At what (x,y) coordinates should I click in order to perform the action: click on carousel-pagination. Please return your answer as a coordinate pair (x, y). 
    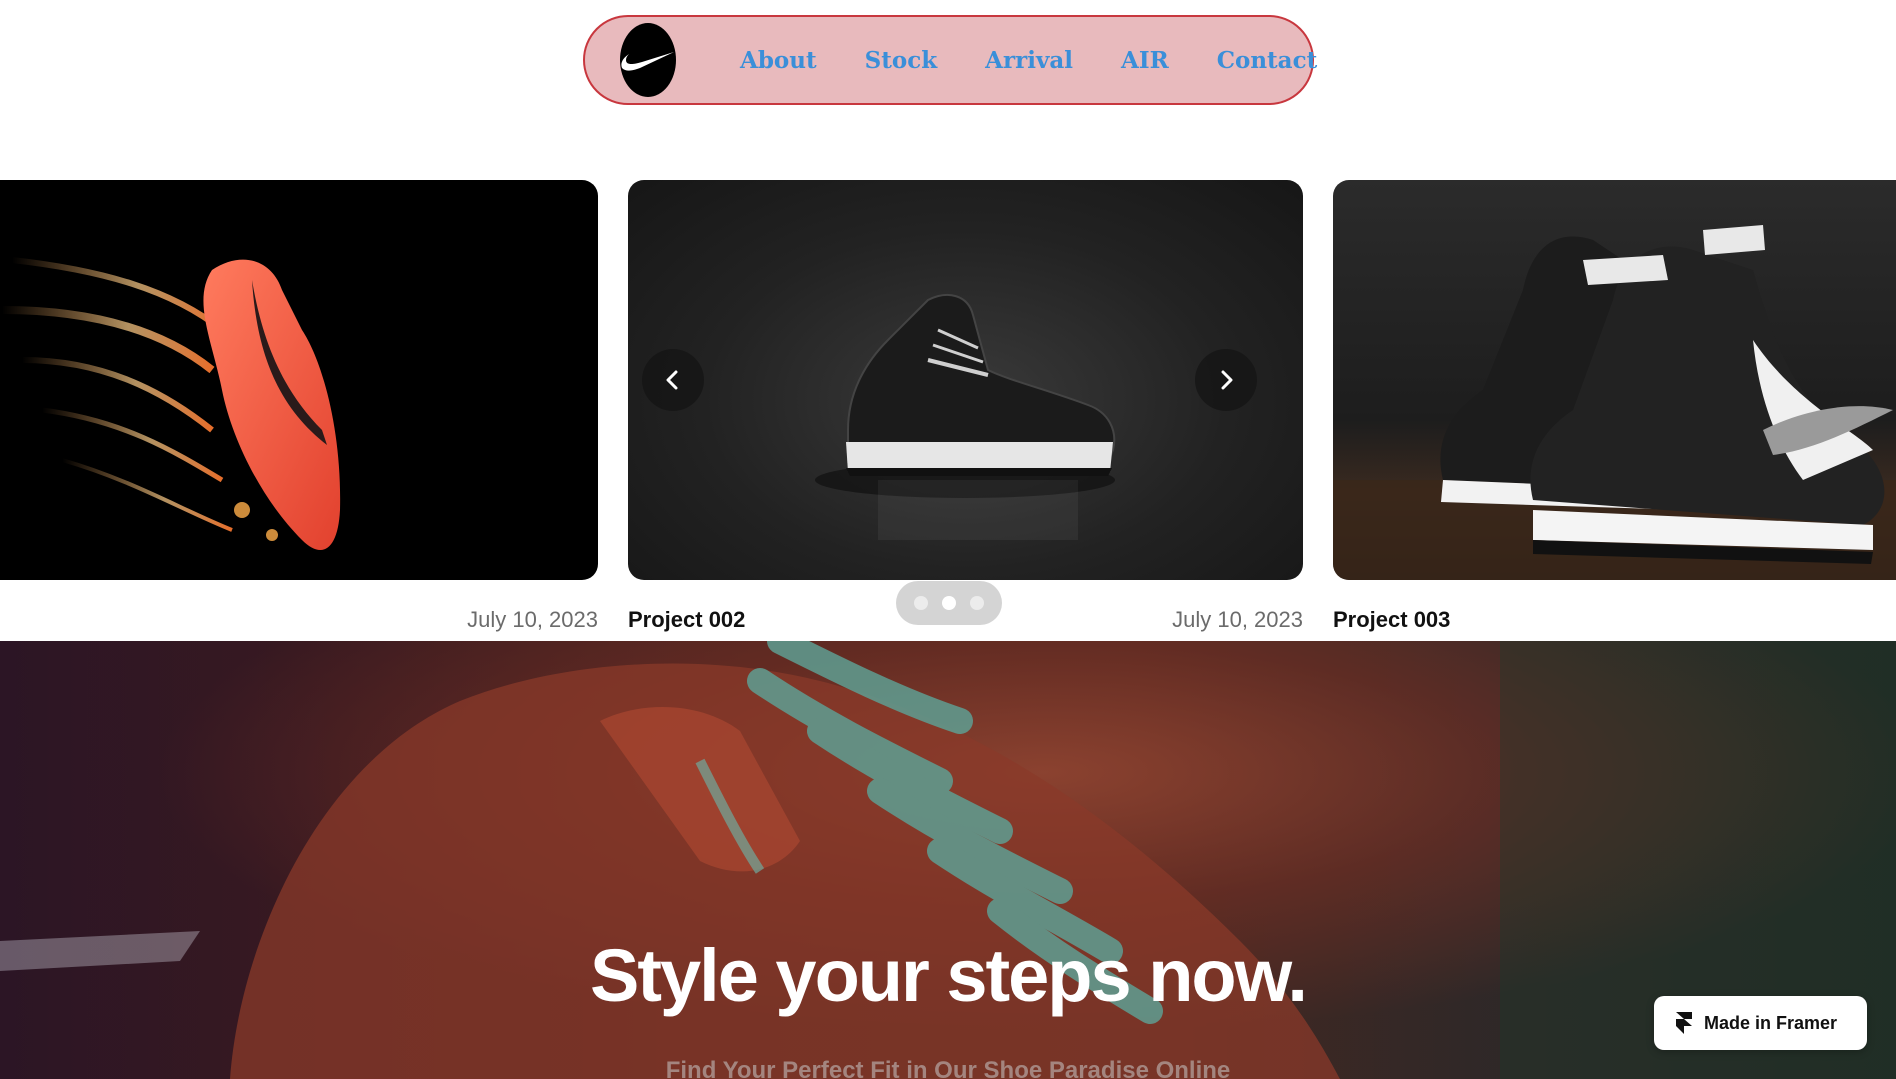
    Looking at the image, I should click on (949, 603).